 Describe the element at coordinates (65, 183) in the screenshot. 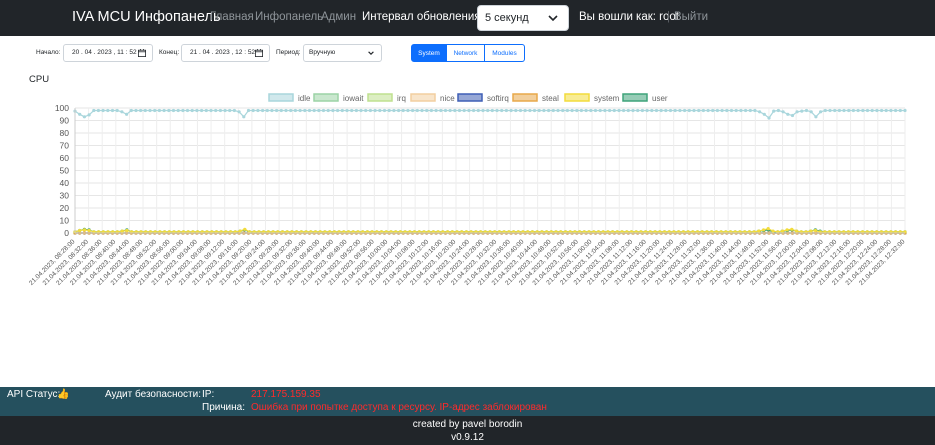

I see `y-tick-label: 40` at that location.